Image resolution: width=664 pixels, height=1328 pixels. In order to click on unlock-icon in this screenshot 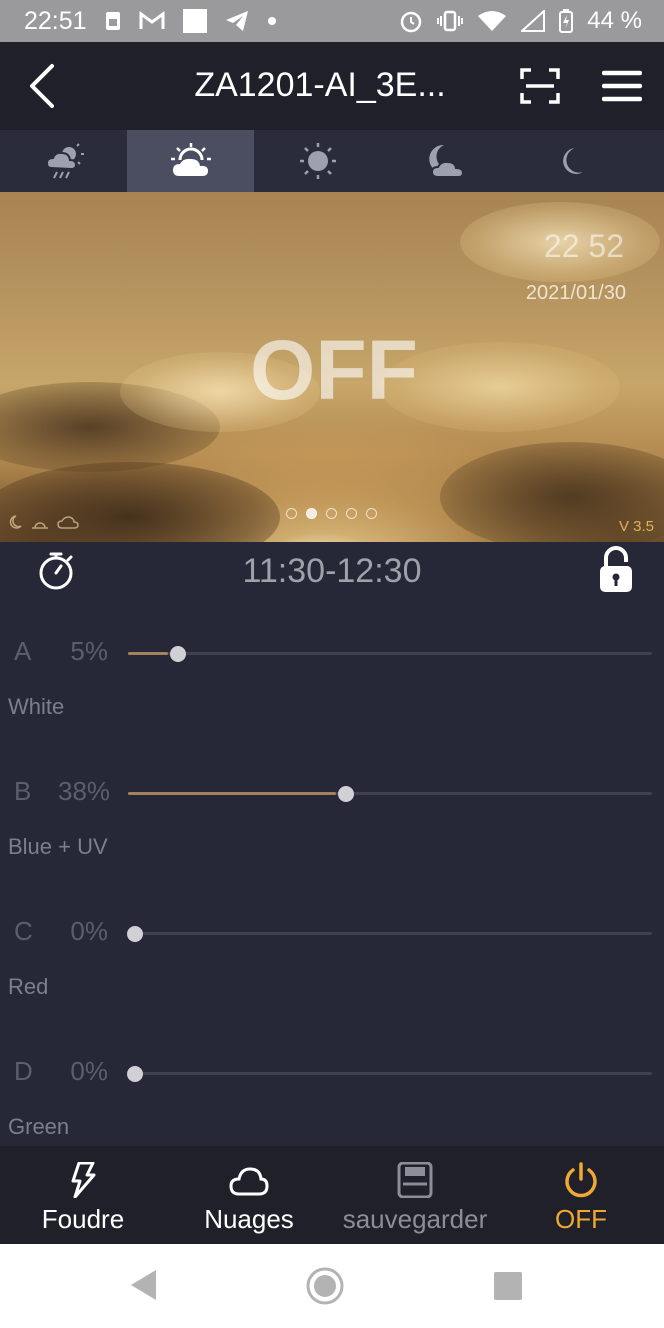, I will do `click(616, 569)`.